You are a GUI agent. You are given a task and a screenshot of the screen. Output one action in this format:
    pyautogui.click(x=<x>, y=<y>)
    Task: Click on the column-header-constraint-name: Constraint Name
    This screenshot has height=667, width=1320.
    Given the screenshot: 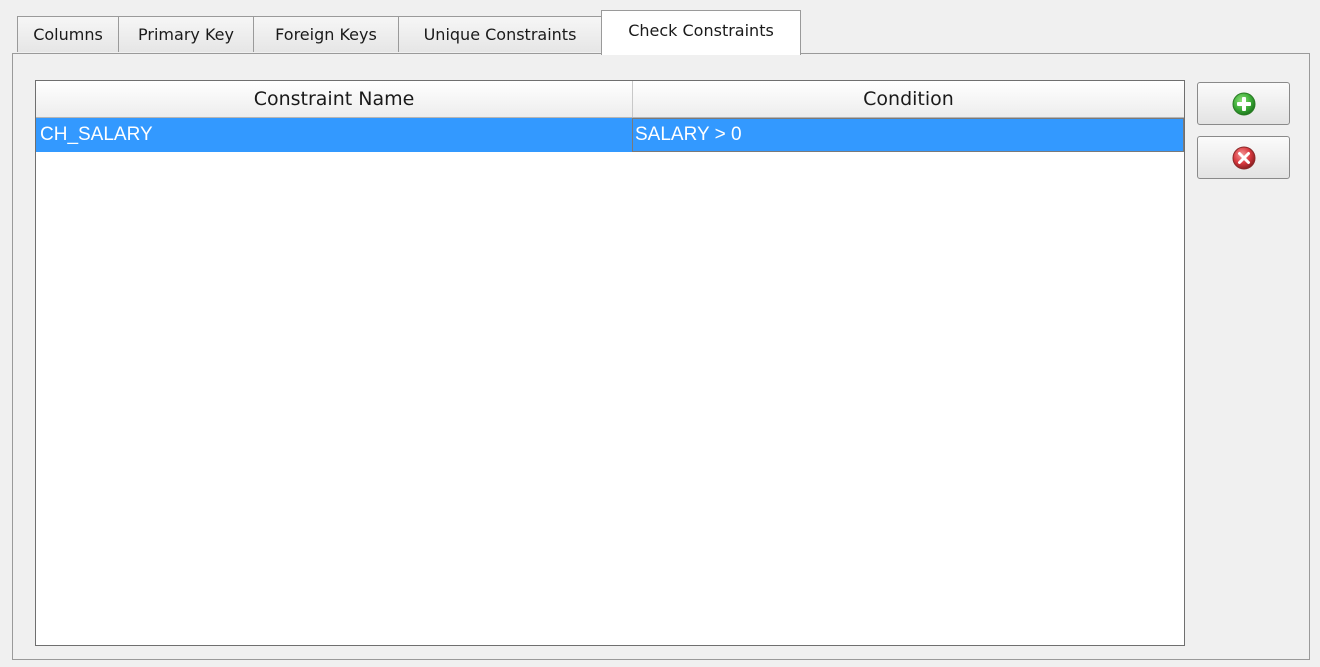 What is the action you would take?
    pyautogui.click(x=334, y=99)
    